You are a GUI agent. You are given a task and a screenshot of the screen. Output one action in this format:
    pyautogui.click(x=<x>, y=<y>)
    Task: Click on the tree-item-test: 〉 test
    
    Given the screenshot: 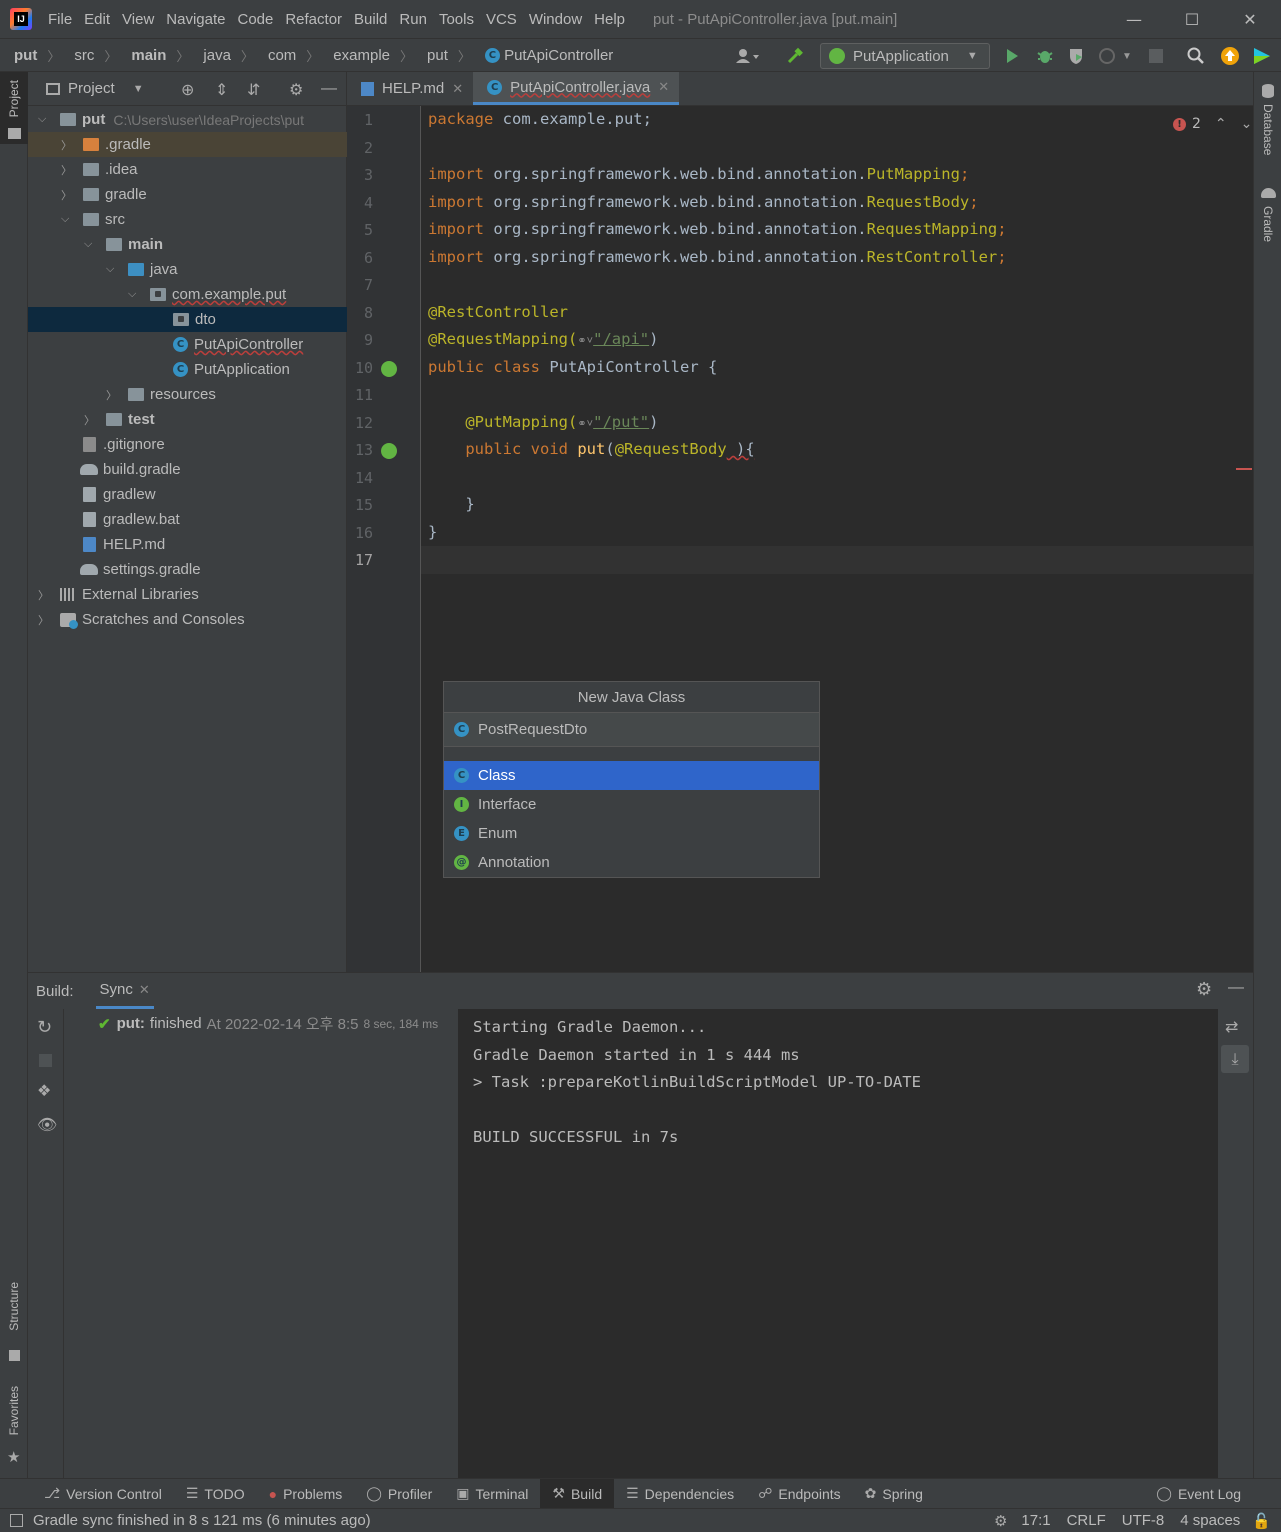 What is the action you would take?
    pyautogui.click(x=187, y=419)
    